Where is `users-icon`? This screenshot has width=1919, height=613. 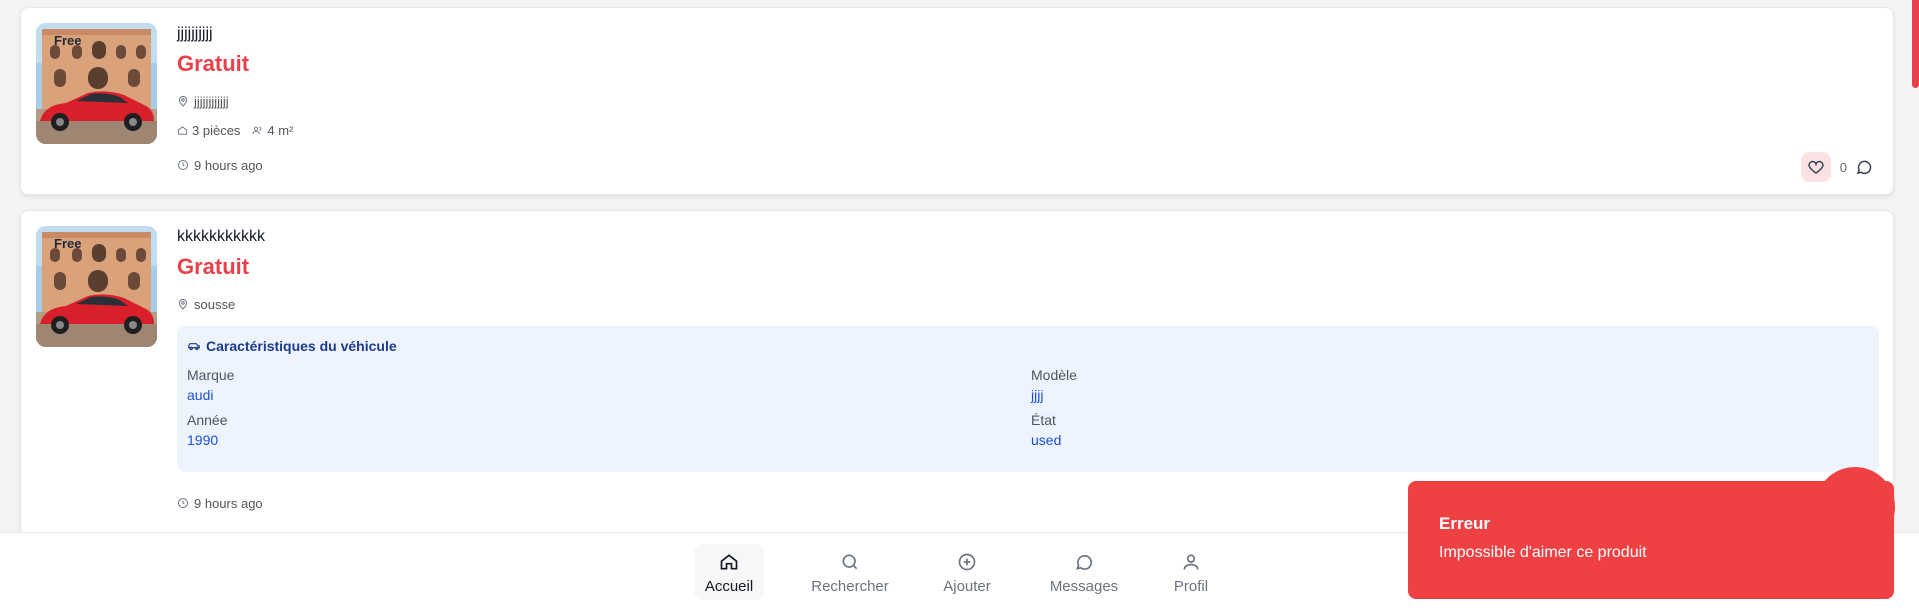 users-icon is located at coordinates (257, 130).